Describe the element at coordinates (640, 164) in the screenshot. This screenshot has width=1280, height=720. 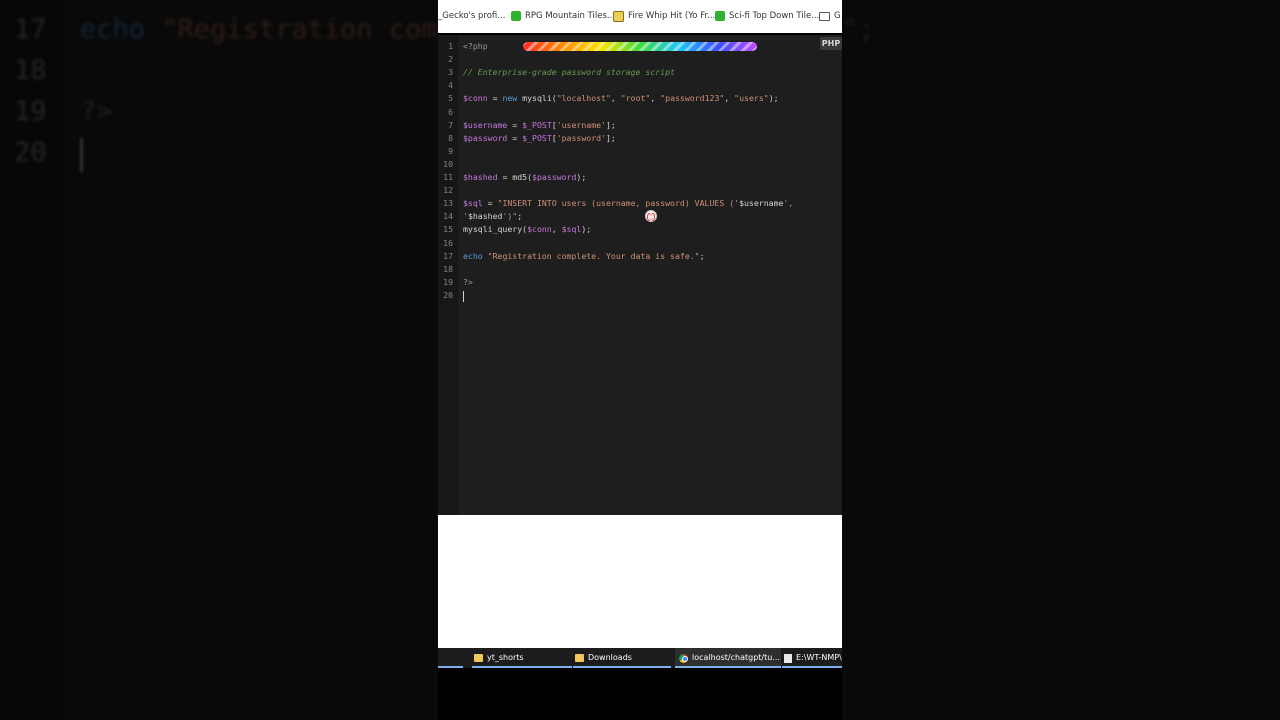
I see `code-line: 10` at that location.